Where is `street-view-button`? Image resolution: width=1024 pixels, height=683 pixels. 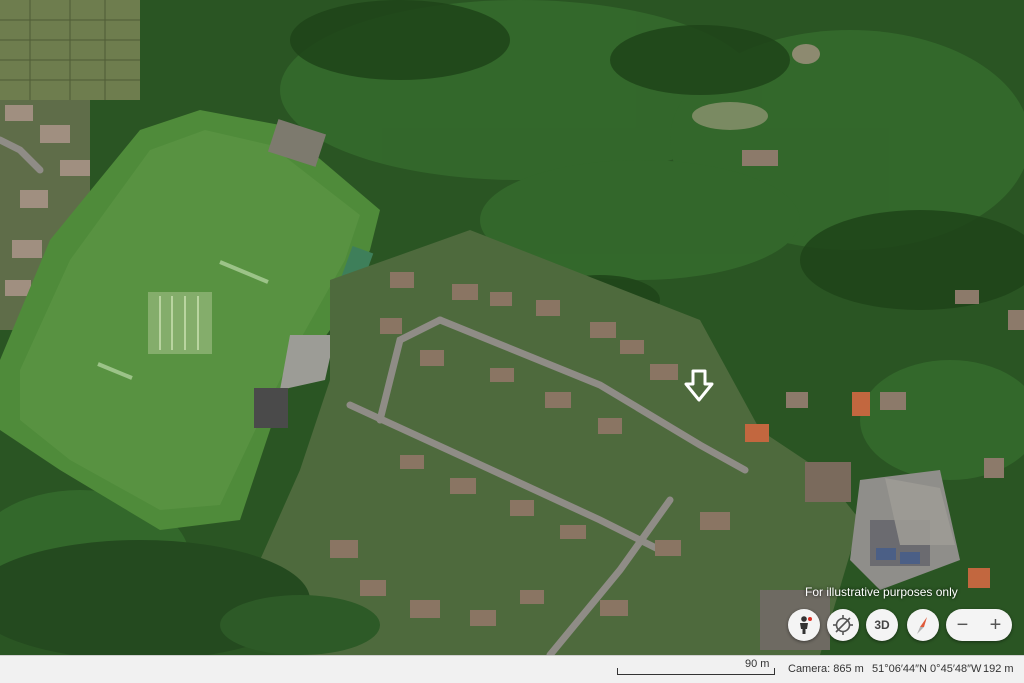 street-view-button is located at coordinates (804, 625).